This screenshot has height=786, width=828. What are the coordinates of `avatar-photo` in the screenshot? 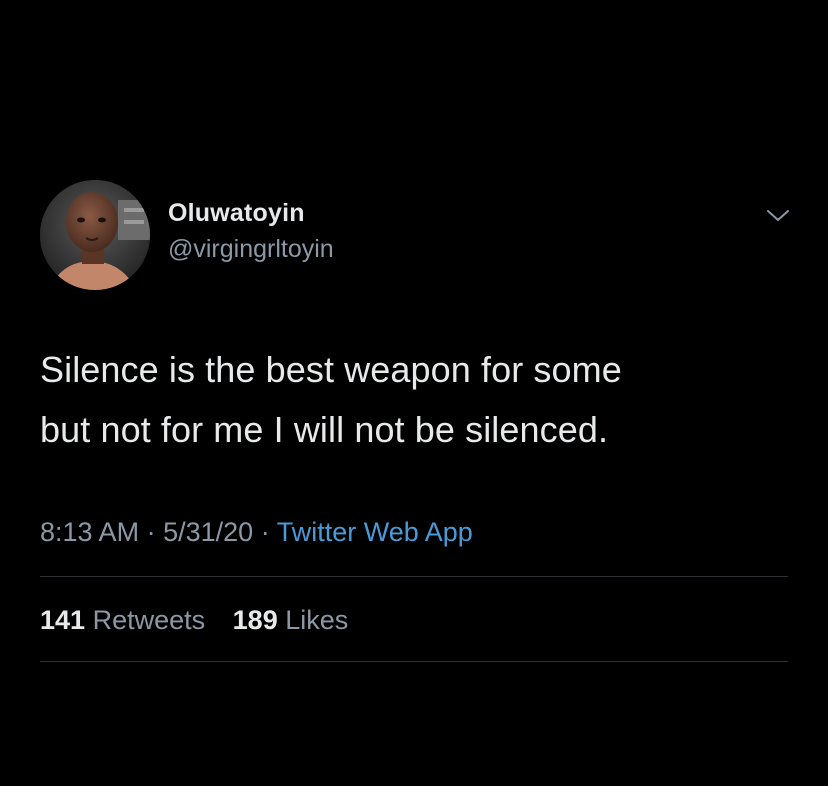 It's located at (95, 235).